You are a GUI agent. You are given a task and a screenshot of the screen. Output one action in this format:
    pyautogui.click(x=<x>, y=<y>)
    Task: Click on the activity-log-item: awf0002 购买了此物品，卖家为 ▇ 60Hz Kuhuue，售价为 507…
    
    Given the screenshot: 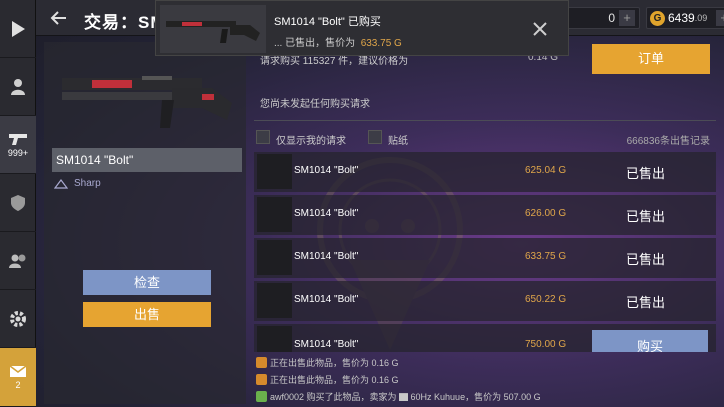 What is the action you would take?
    pyautogui.click(x=398, y=396)
    